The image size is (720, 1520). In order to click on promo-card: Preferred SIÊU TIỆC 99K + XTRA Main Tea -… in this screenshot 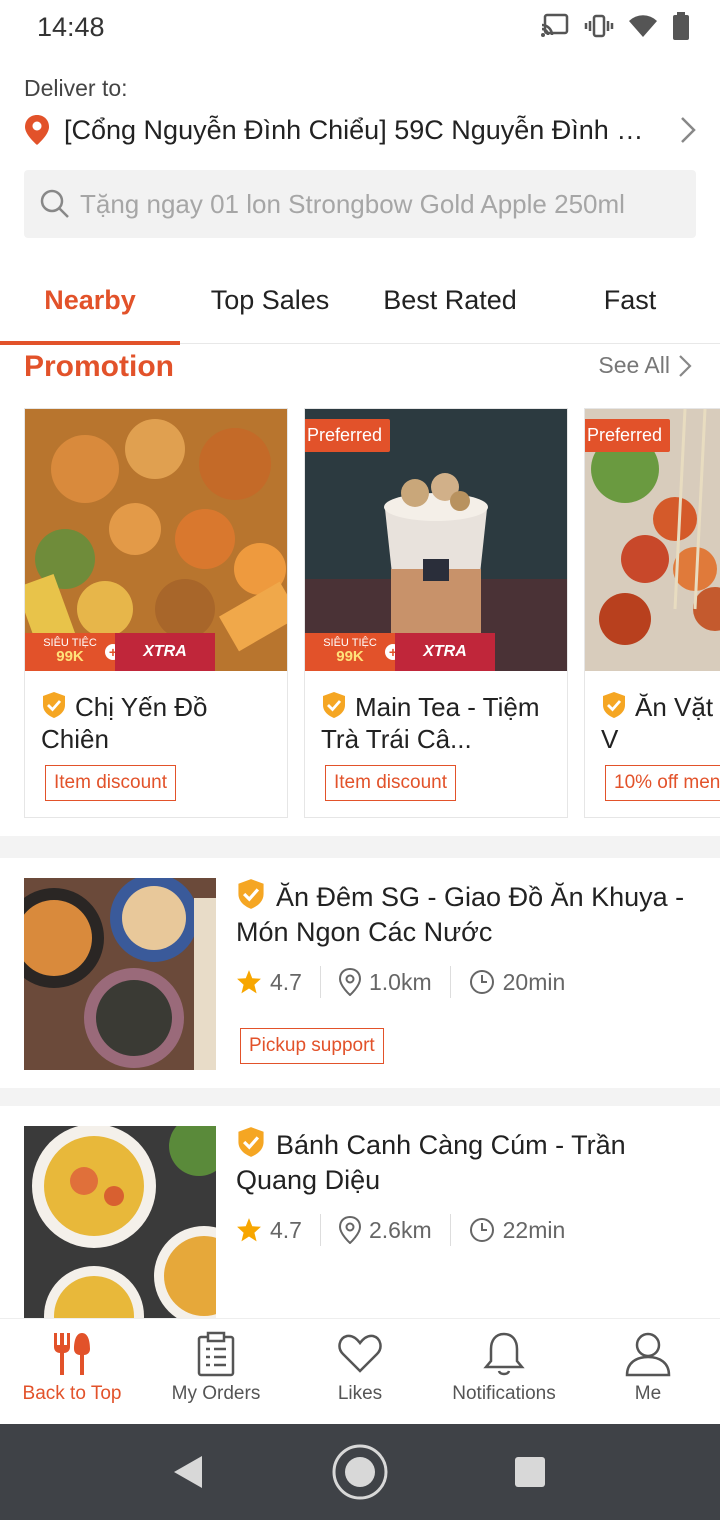, I will do `click(436, 613)`.